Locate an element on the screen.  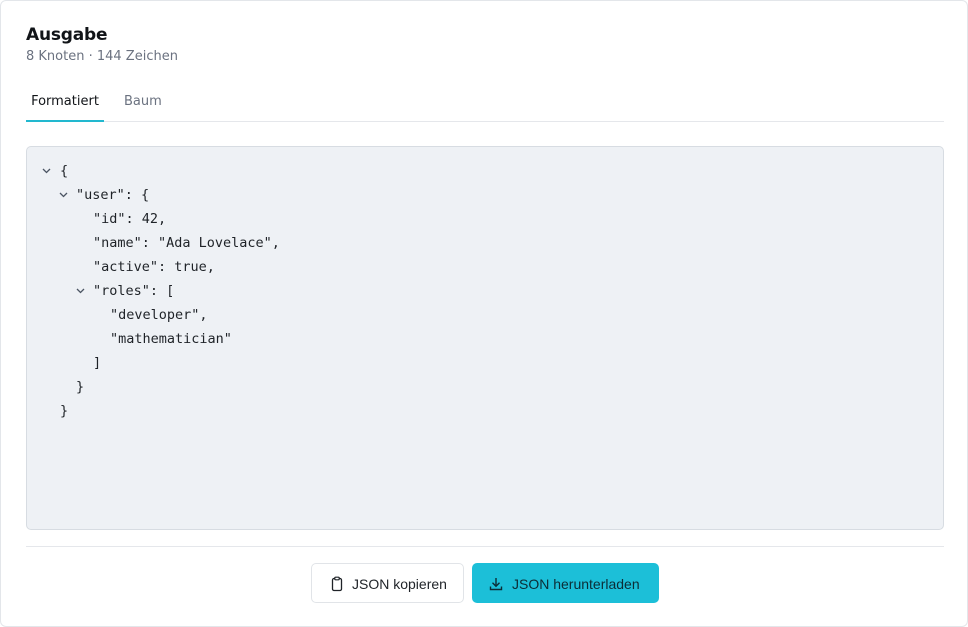
json-line: "active": true, is located at coordinates (154, 267).